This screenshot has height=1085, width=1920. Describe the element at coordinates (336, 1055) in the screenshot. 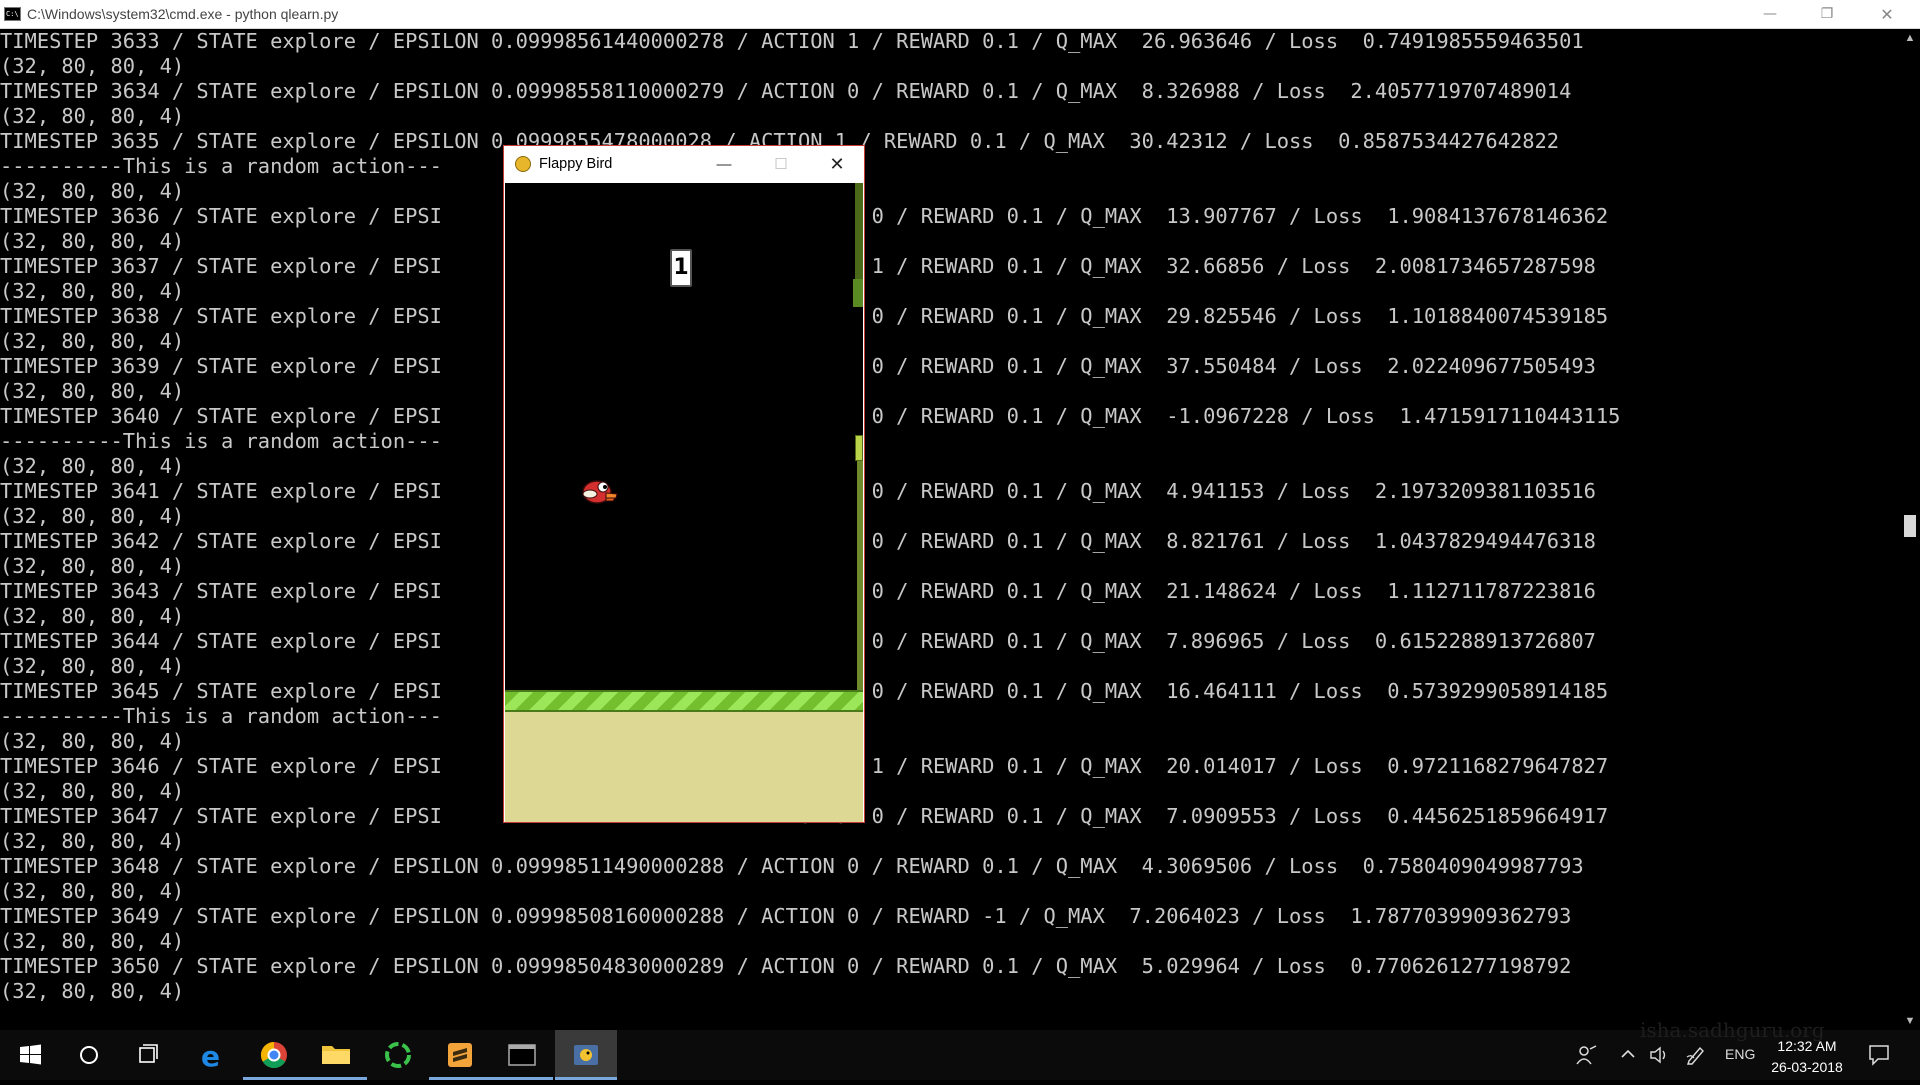

I see `file-explorer-icon` at that location.